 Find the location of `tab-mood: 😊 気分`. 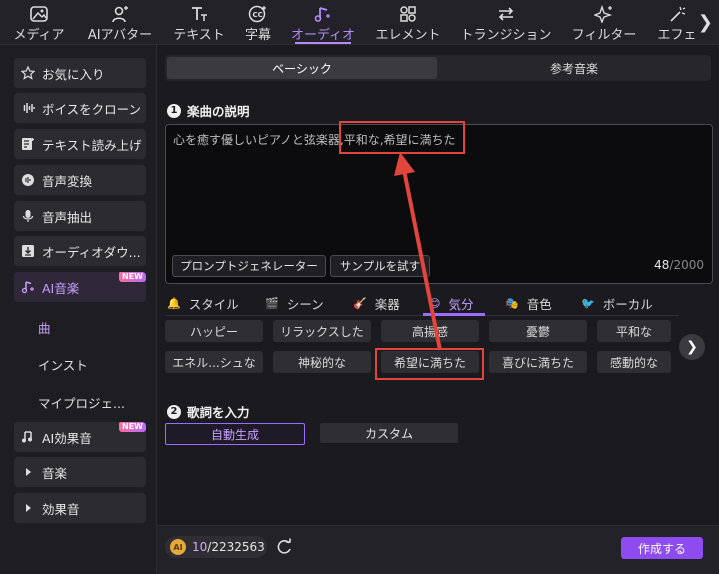

tab-mood: 😊 気分 is located at coordinates (451, 303).